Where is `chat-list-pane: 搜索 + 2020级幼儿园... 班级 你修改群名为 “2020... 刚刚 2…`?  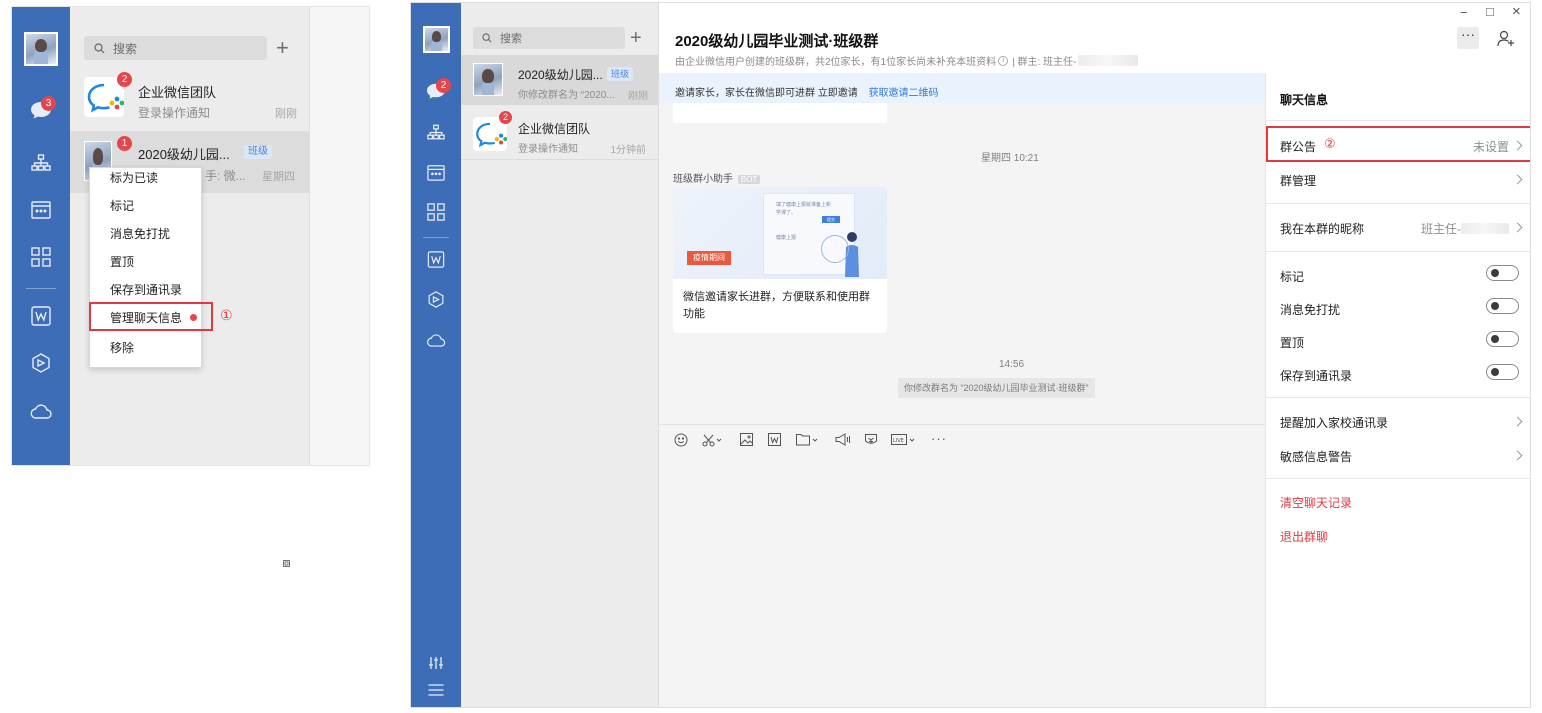 chat-list-pane: 搜索 + 2020级幼儿园... 班级 你修改群名为 “2020... 刚刚 2… is located at coordinates (560, 355).